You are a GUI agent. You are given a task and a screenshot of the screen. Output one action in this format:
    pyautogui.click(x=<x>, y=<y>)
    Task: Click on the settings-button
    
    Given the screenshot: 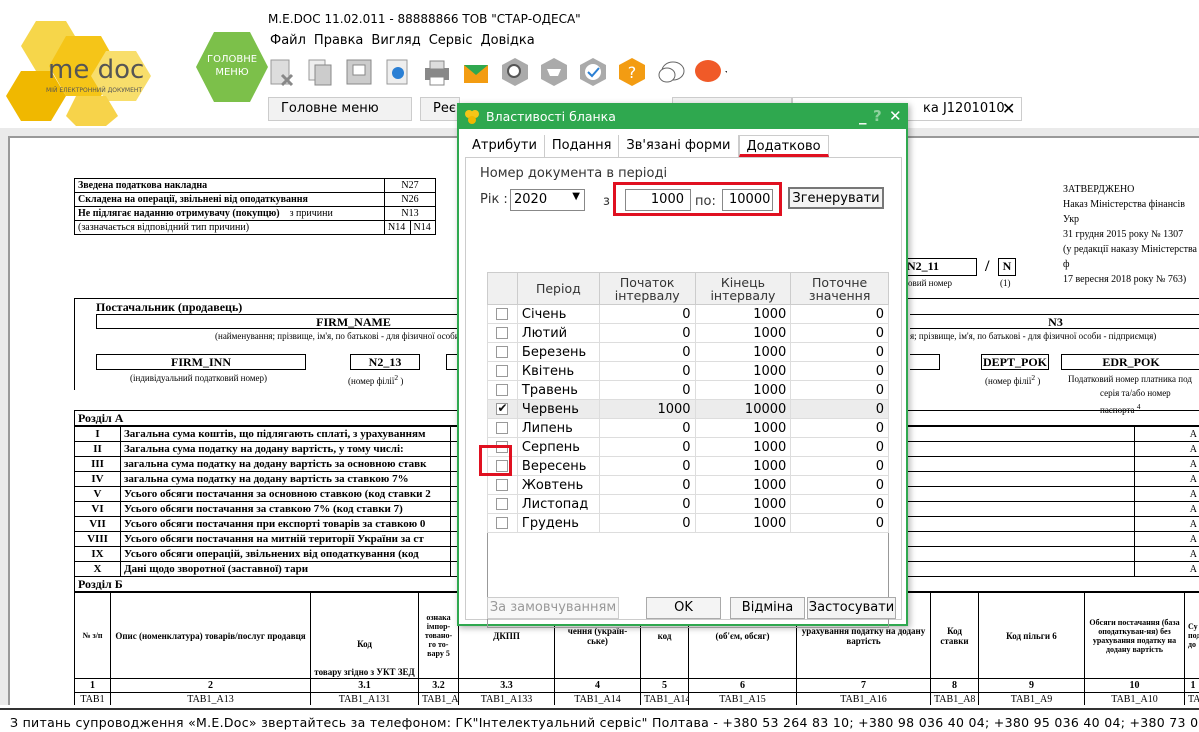 What is the action you would take?
    pyautogui.click(x=398, y=72)
    